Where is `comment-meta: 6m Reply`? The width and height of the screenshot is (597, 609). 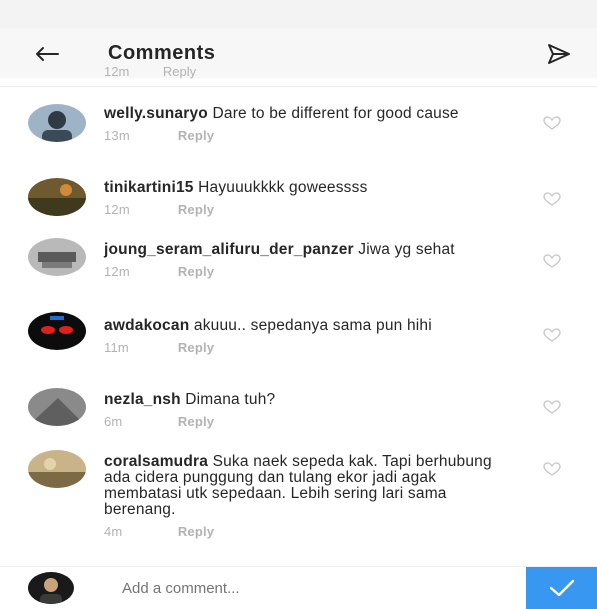 comment-meta: 6m Reply is located at coordinates (314, 422).